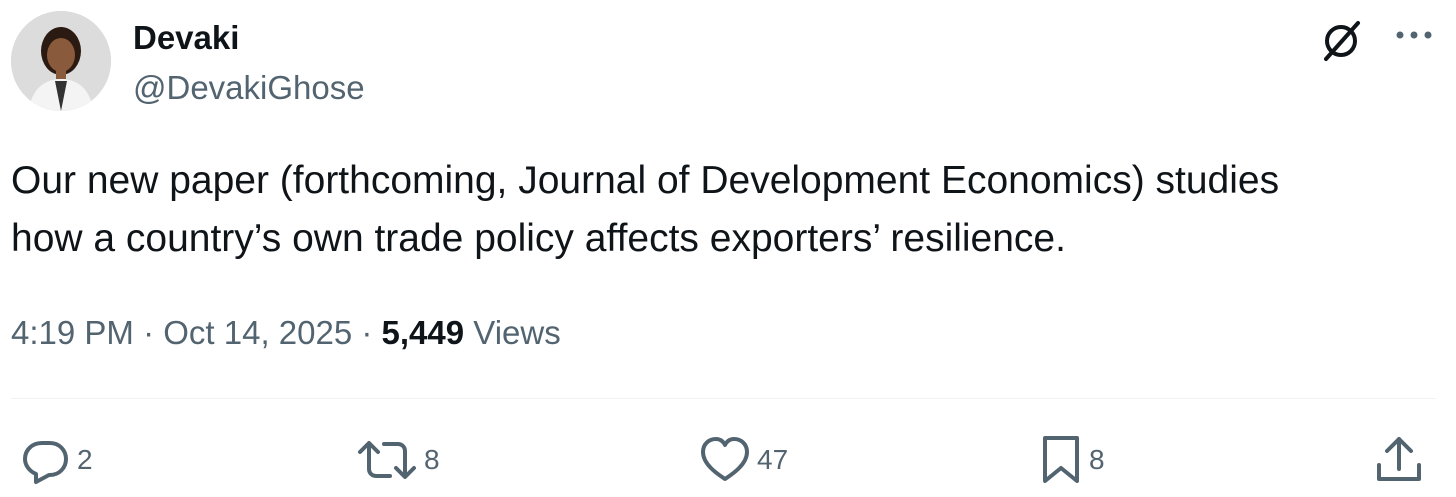 The height and width of the screenshot is (497, 1456). I want to click on repost-icon, so click(387, 460).